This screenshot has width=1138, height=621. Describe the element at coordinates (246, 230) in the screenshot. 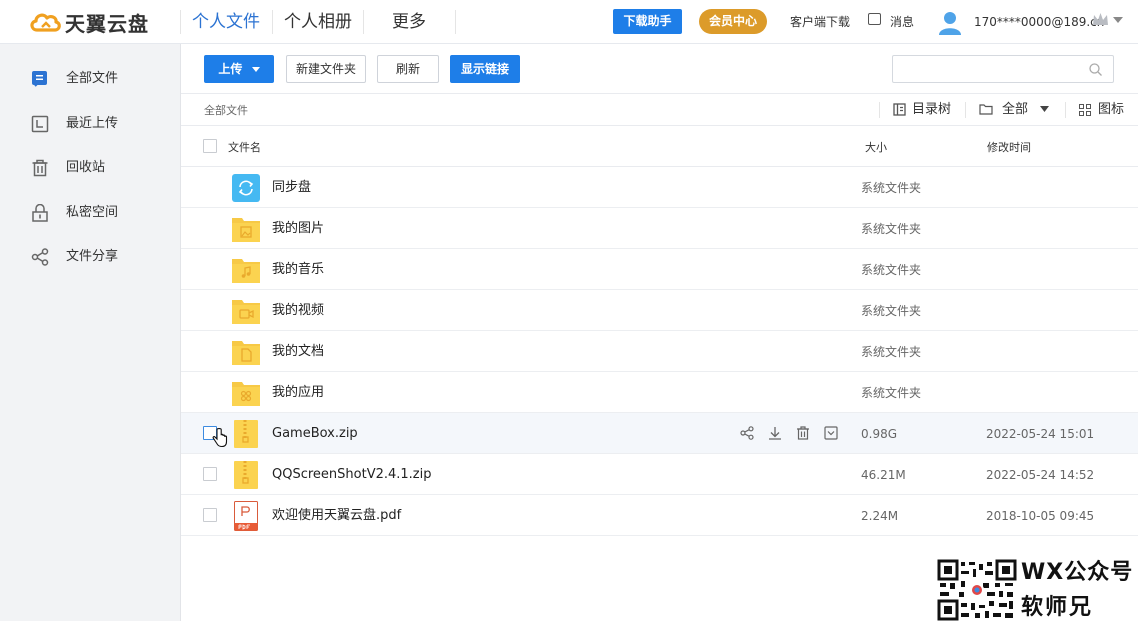

I see `image-folder-icon` at that location.